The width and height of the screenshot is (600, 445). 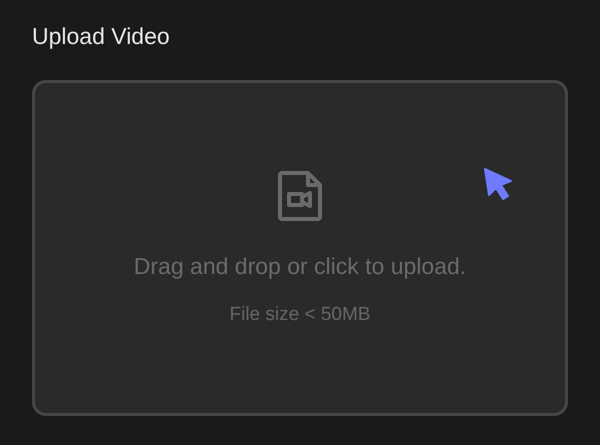 What do you see at coordinates (300, 315) in the screenshot?
I see `file-size-hint: File size < 50MB` at bounding box center [300, 315].